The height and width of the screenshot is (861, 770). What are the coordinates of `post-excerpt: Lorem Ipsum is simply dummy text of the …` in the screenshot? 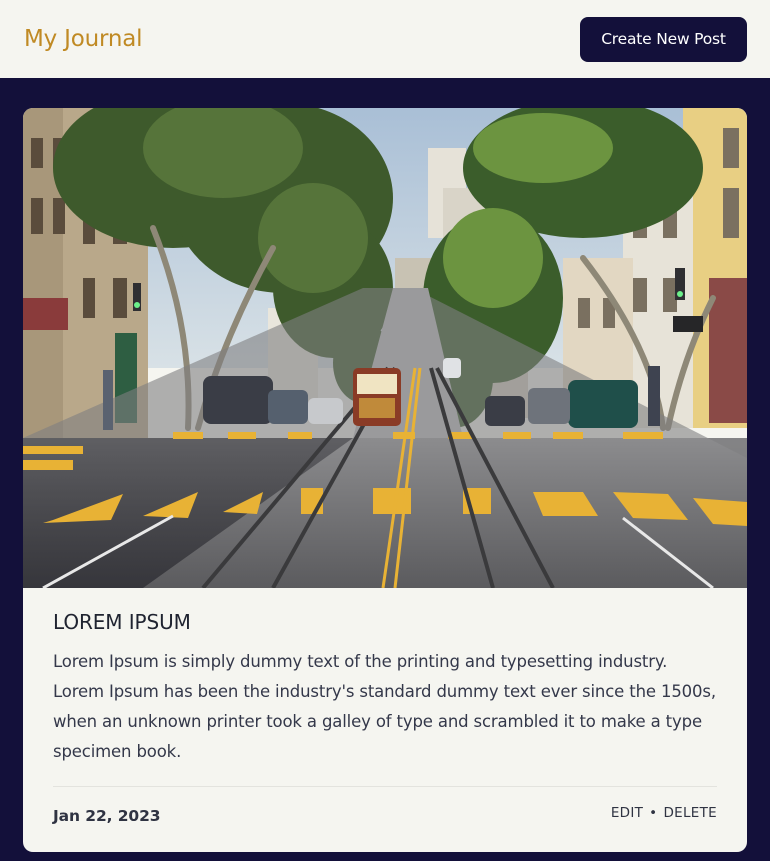 It's located at (384, 706).